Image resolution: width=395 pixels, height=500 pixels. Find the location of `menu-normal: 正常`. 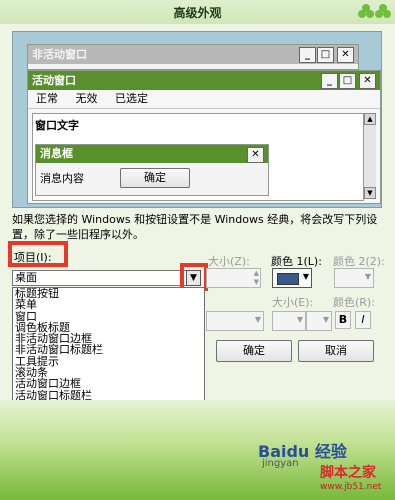

menu-normal: 正常 is located at coordinates (47, 98).